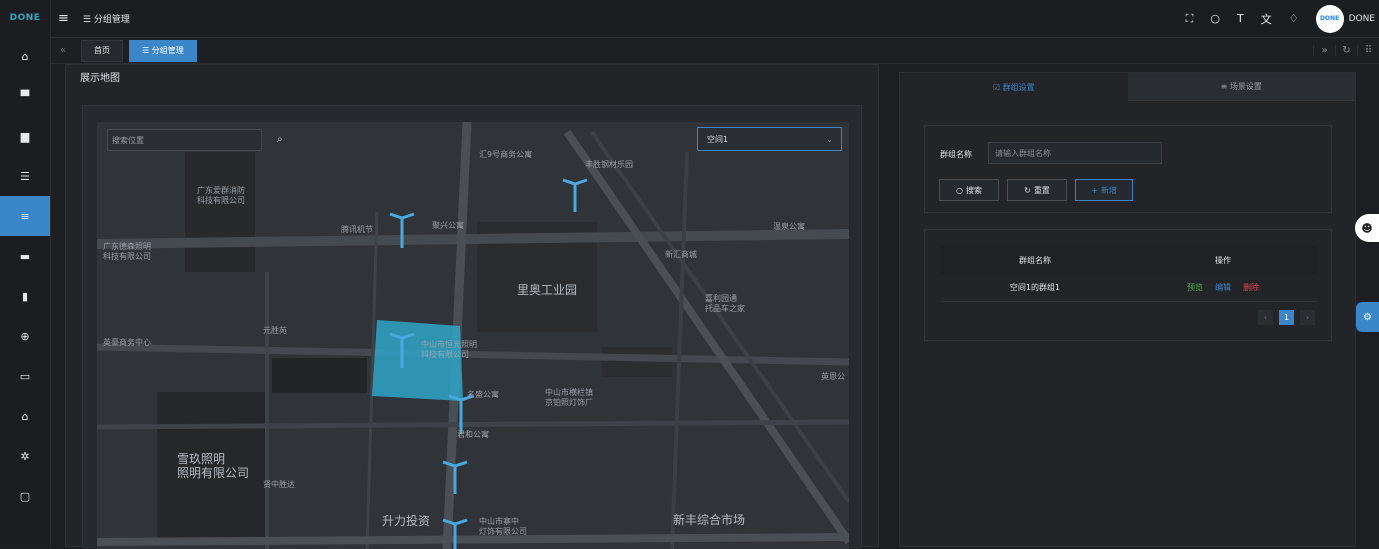 The height and width of the screenshot is (549, 1379). I want to click on page-number: 1, so click(1286, 317).